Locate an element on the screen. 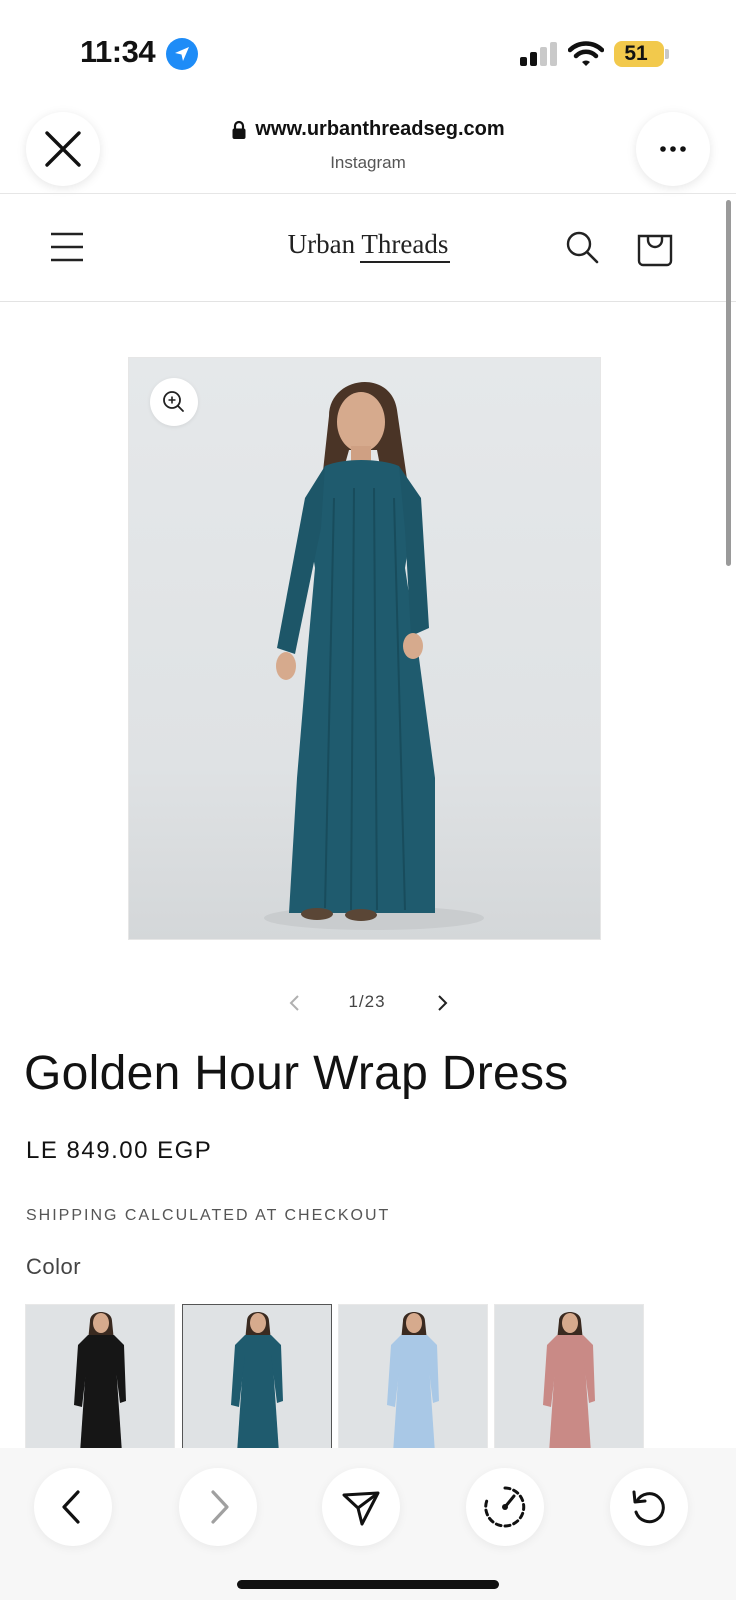 This screenshot has width=736, height=1600. more-options-button is located at coordinates (673, 149).